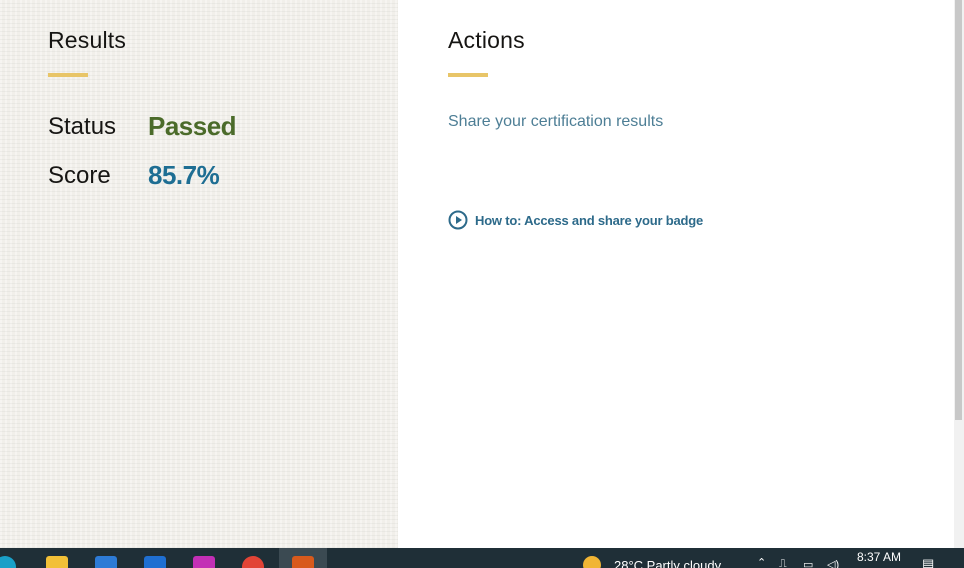 This screenshot has height=568, width=964. I want to click on status-label: Status, so click(82, 126).